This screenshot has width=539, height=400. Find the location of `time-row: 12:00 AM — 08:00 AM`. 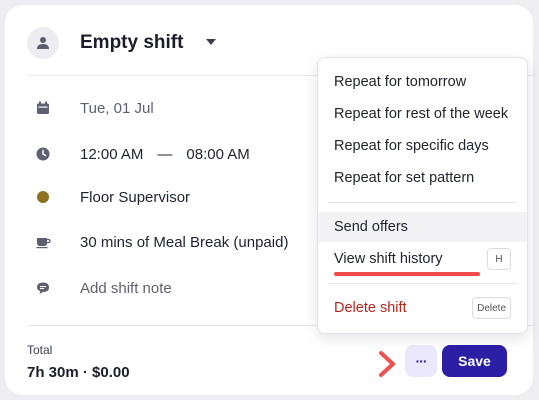

time-row: 12:00 AM — 08:00 AM is located at coordinates (142, 154).